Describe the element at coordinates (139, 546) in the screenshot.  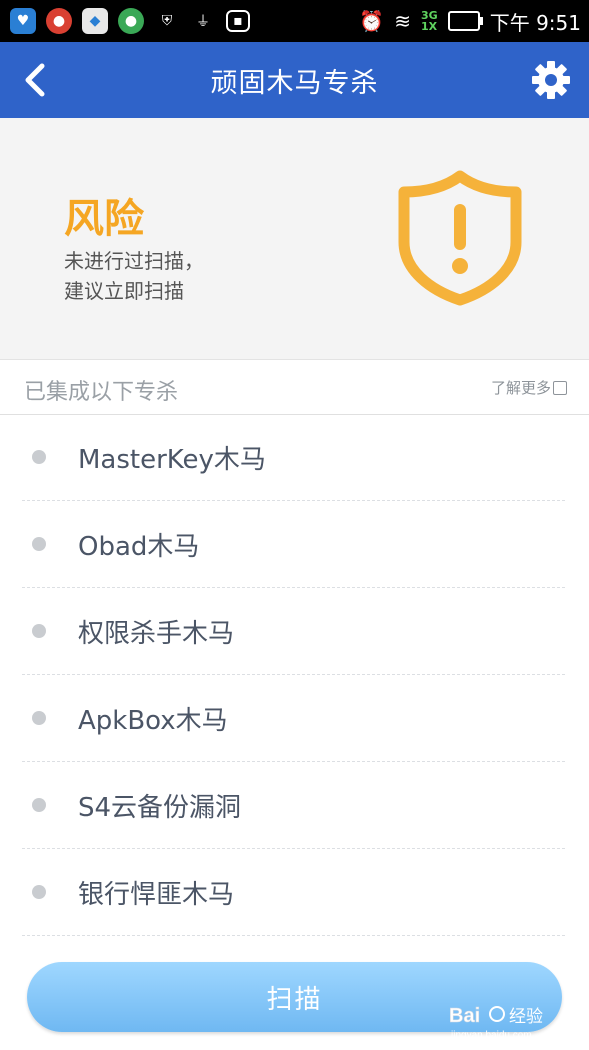
I see `list-item-label: Obad木马` at that location.